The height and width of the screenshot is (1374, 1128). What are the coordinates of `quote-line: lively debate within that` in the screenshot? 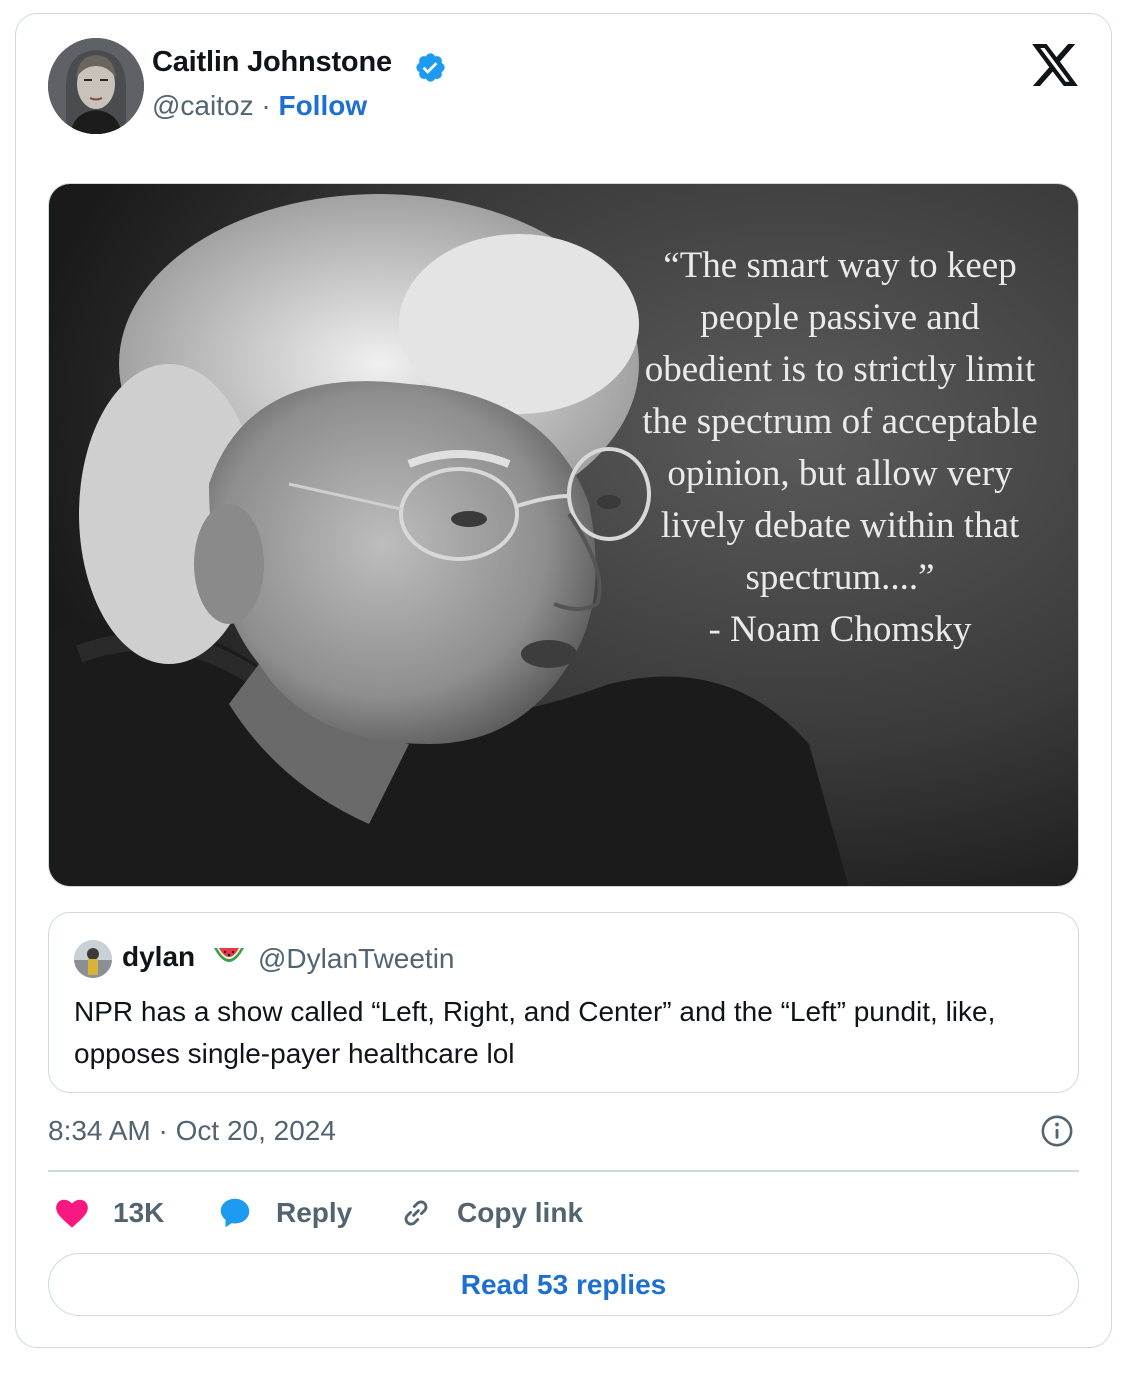 It's located at (840, 525).